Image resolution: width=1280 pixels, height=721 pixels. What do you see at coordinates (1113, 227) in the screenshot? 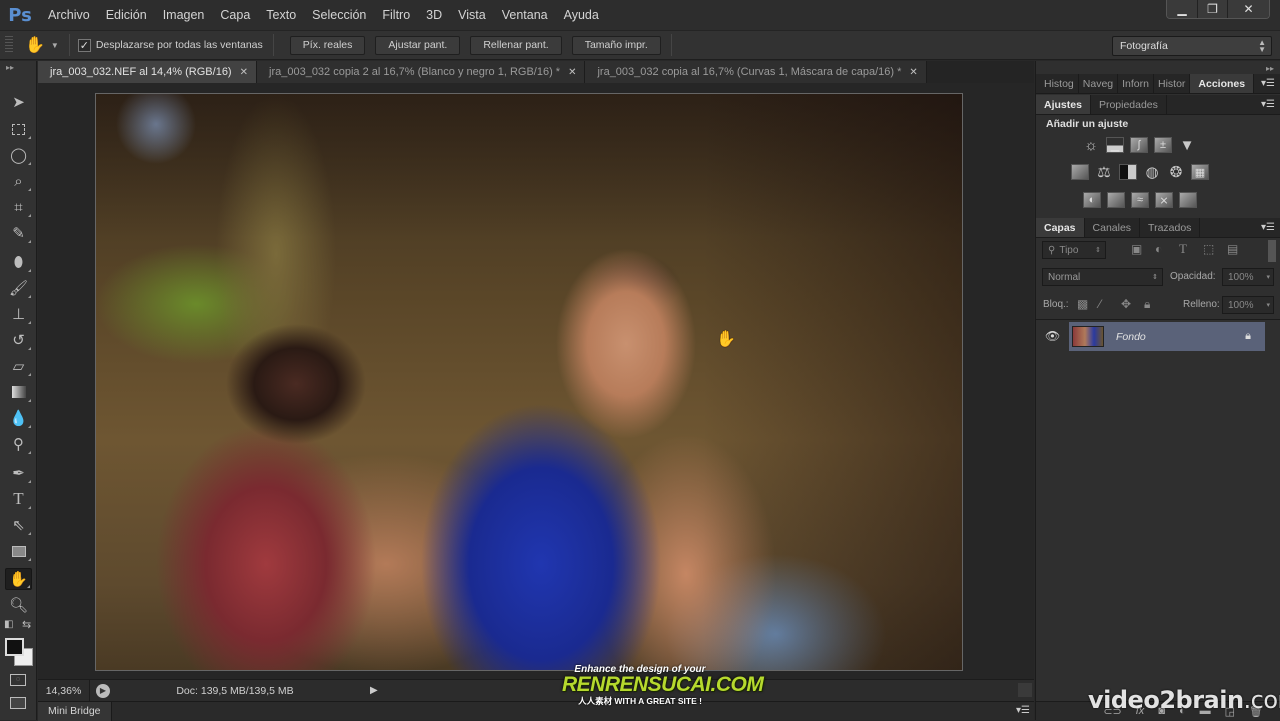
I see `tab-canales: Canales` at bounding box center [1113, 227].